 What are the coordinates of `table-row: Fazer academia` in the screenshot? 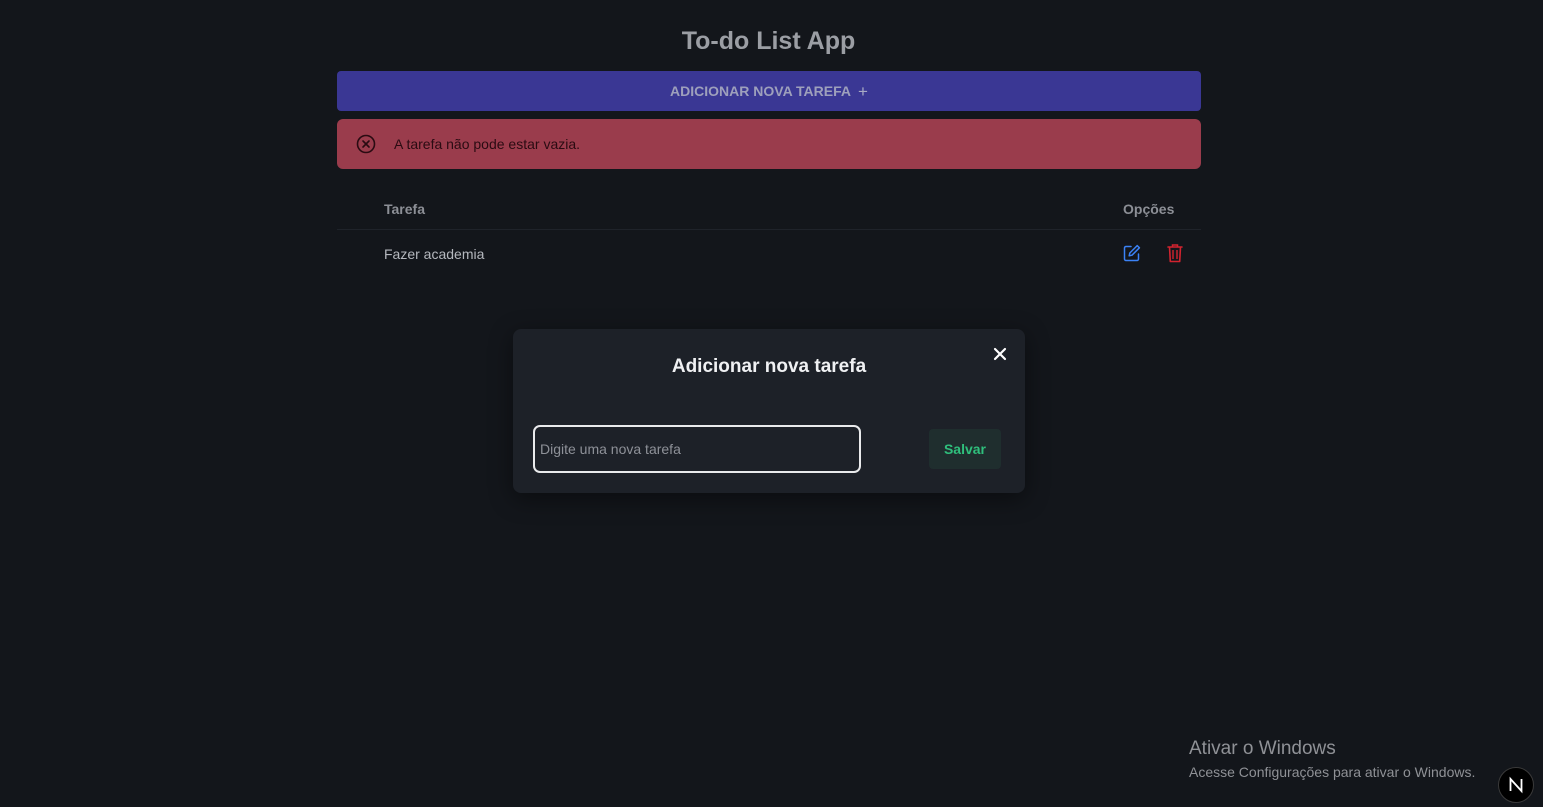 It's located at (769, 254).